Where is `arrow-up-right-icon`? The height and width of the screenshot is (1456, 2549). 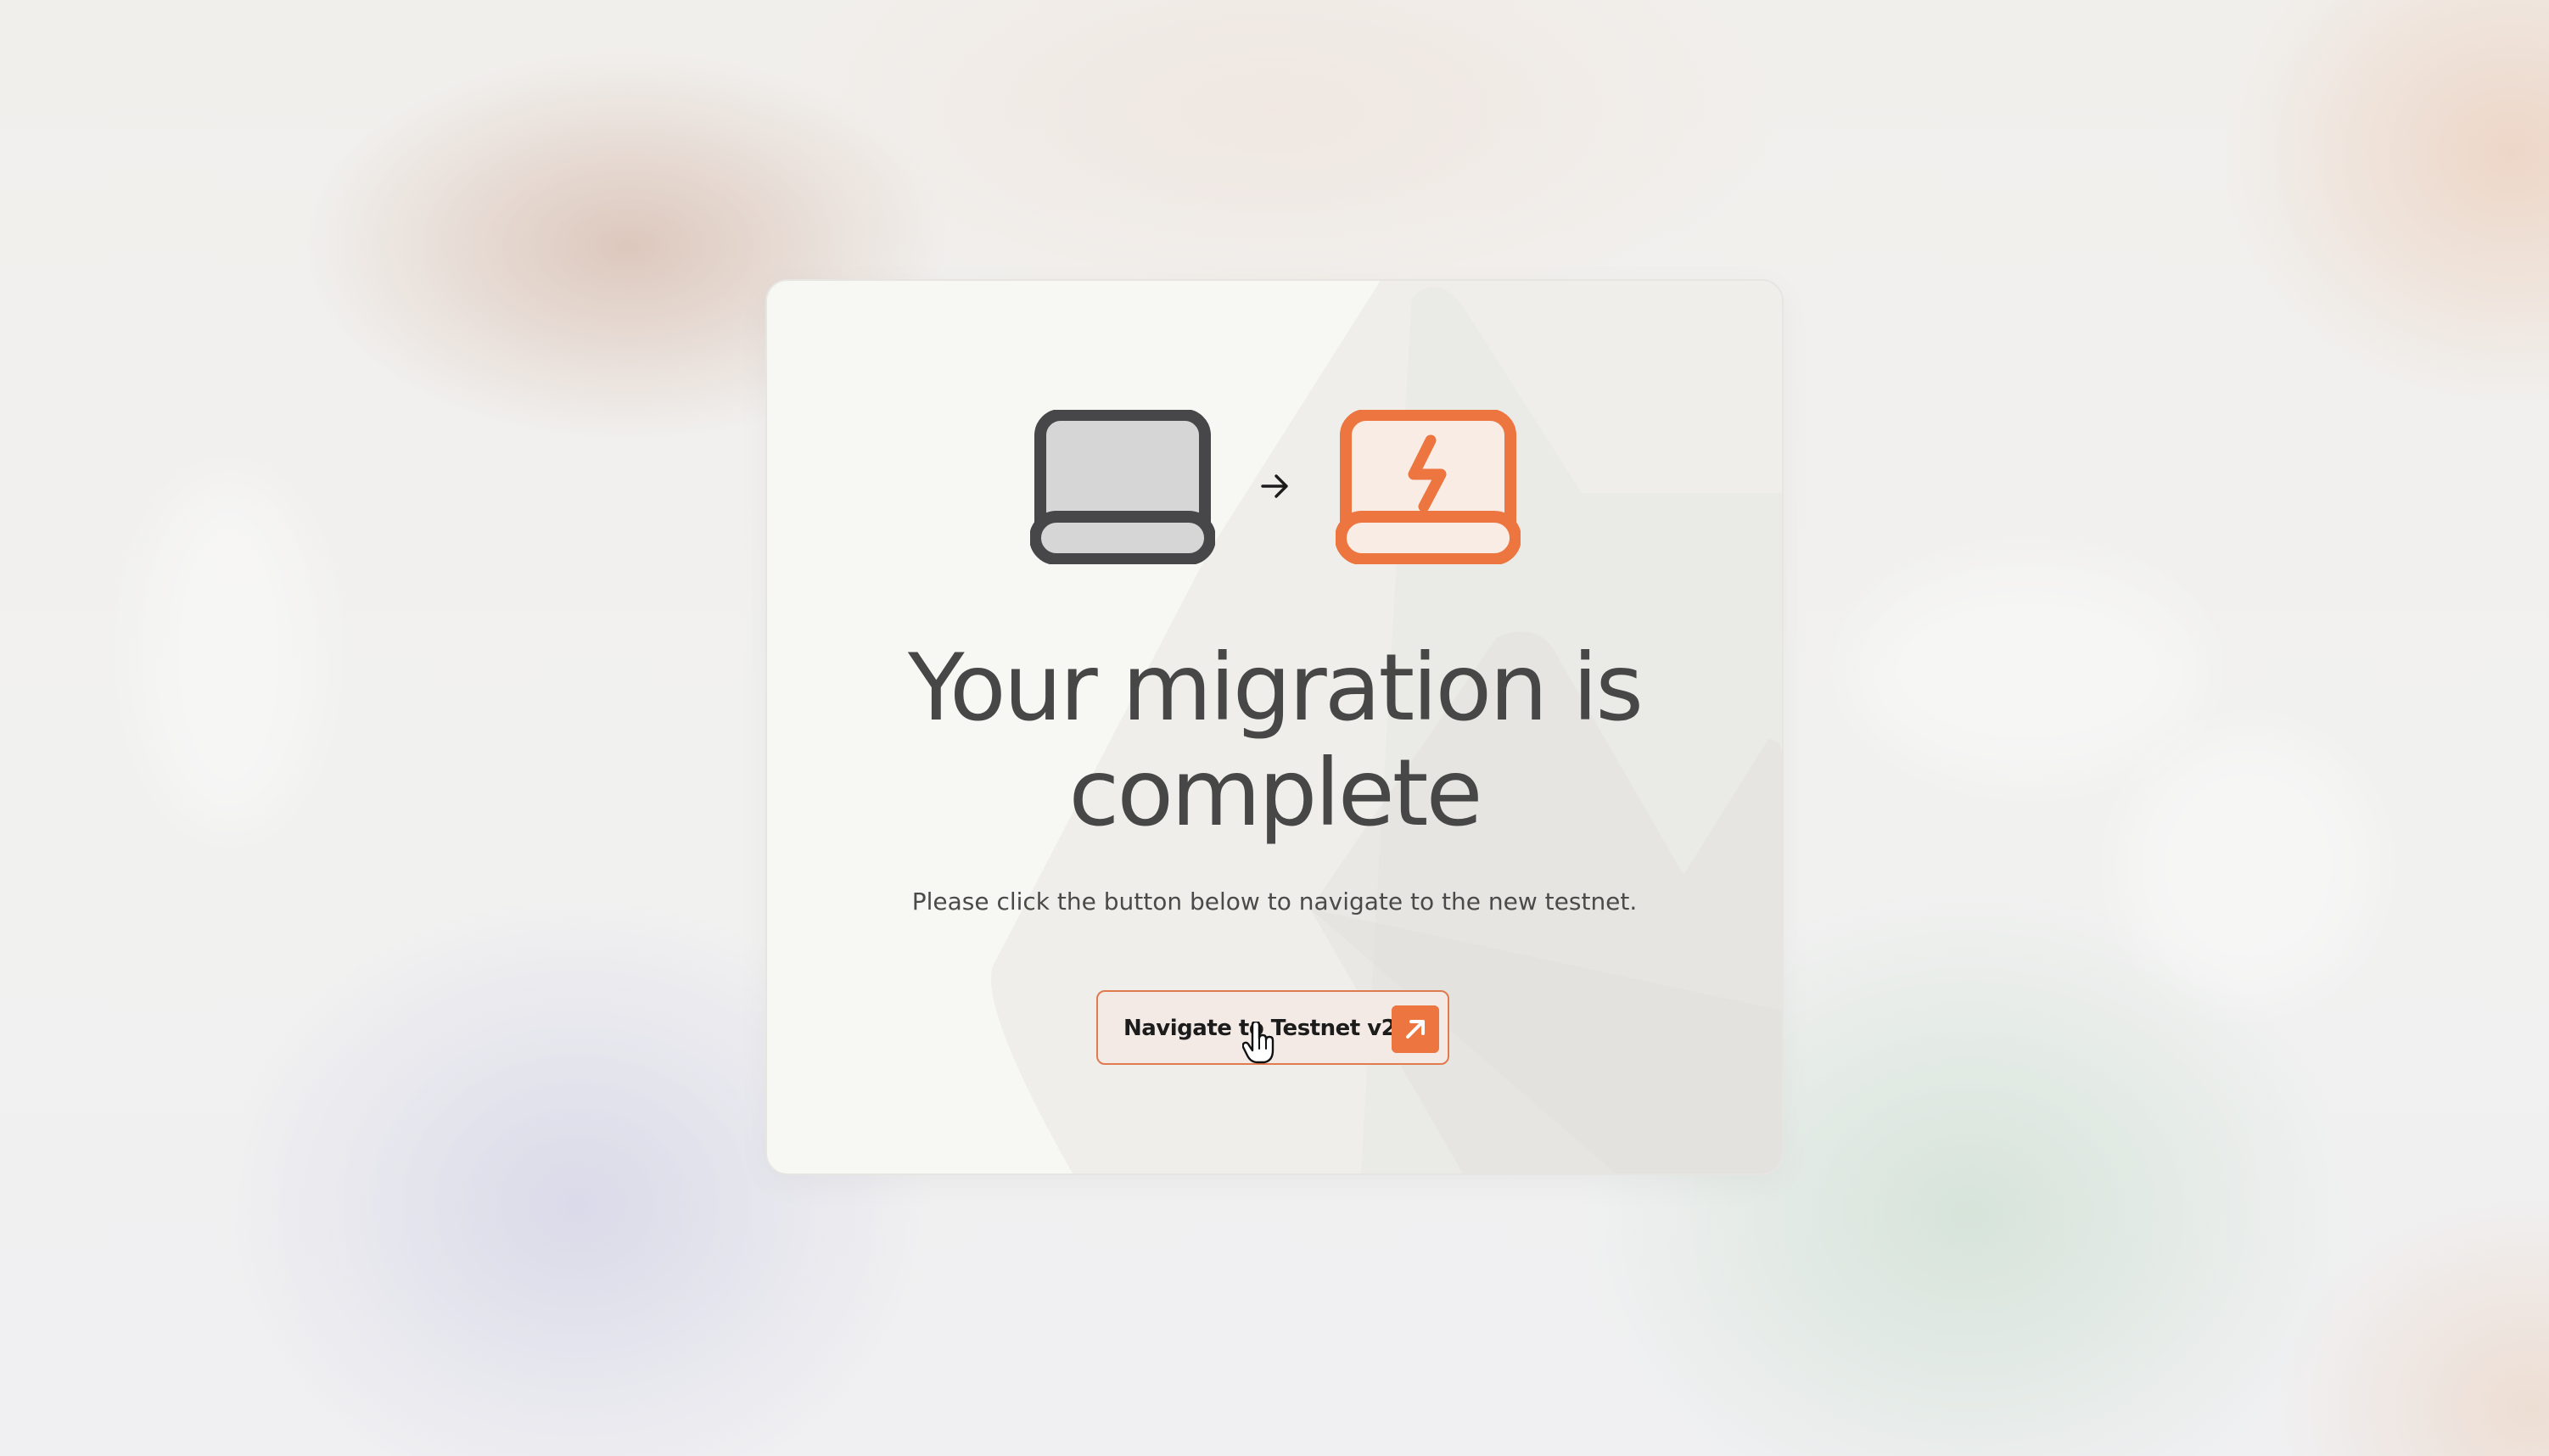
arrow-up-right-icon is located at coordinates (1416, 1029).